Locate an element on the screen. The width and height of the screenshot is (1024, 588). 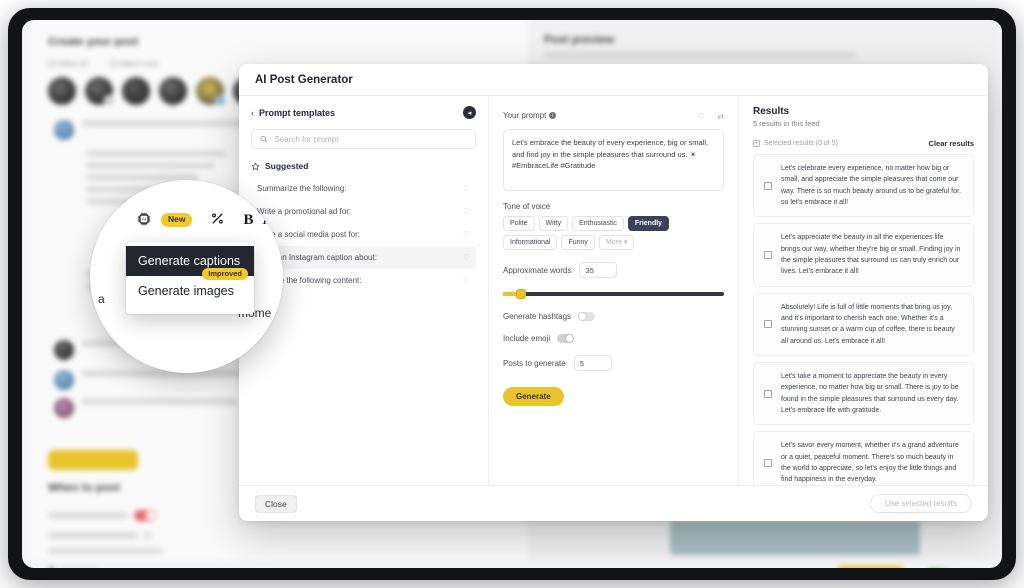
selected-results-row: + Selected results (0 of 5) is located at coordinates (795, 143).